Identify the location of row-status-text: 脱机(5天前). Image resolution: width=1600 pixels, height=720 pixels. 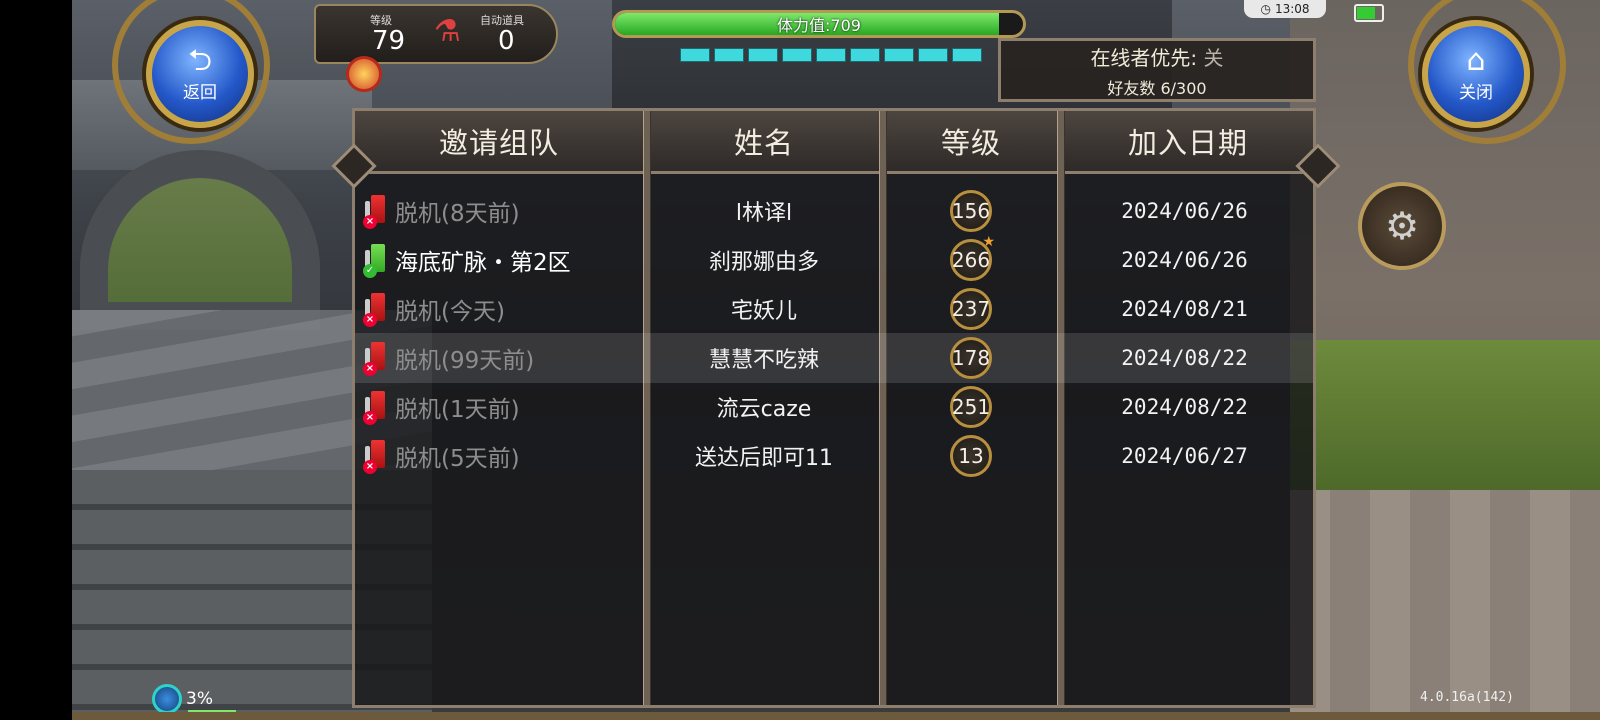
(457, 459).